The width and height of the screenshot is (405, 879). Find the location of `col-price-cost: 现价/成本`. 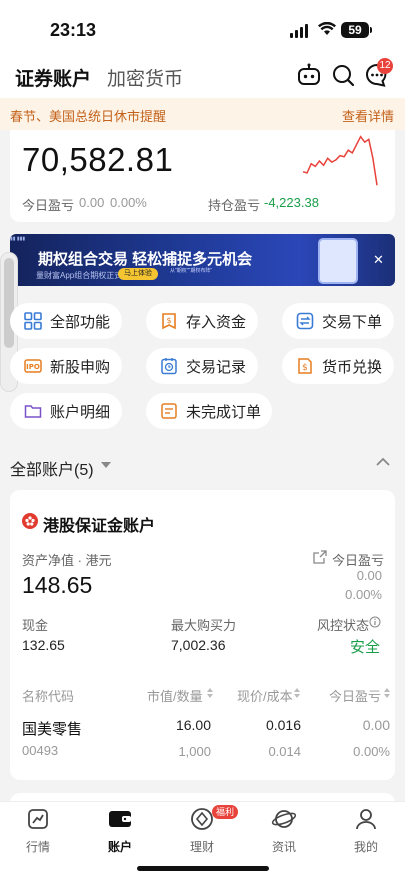

col-price-cost: 现价/成本 is located at coordinates (265, 695).